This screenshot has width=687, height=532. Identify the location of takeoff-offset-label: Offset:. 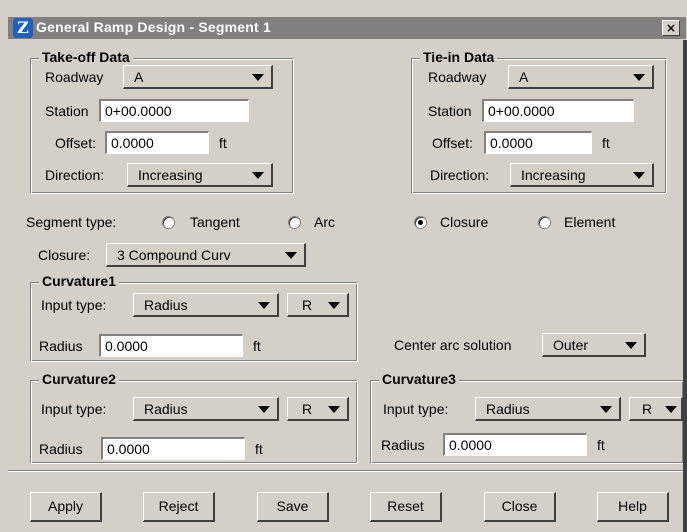
(75, 143).